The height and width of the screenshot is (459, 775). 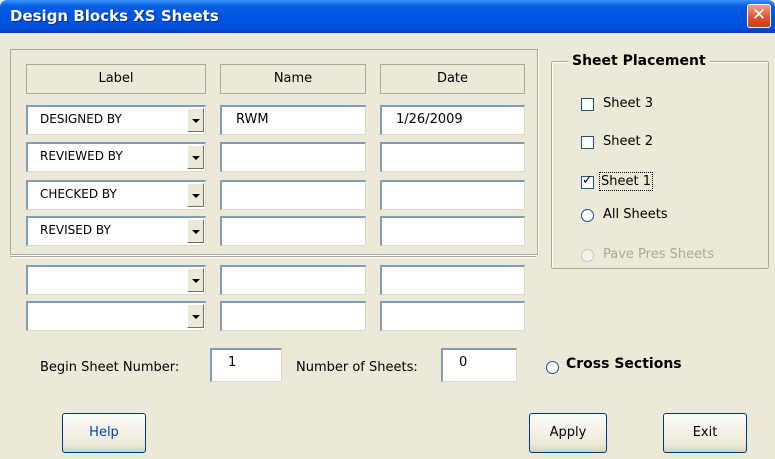 I want to click on num-sheets-label: Number of Sheets:, so click(x=357, y=367).